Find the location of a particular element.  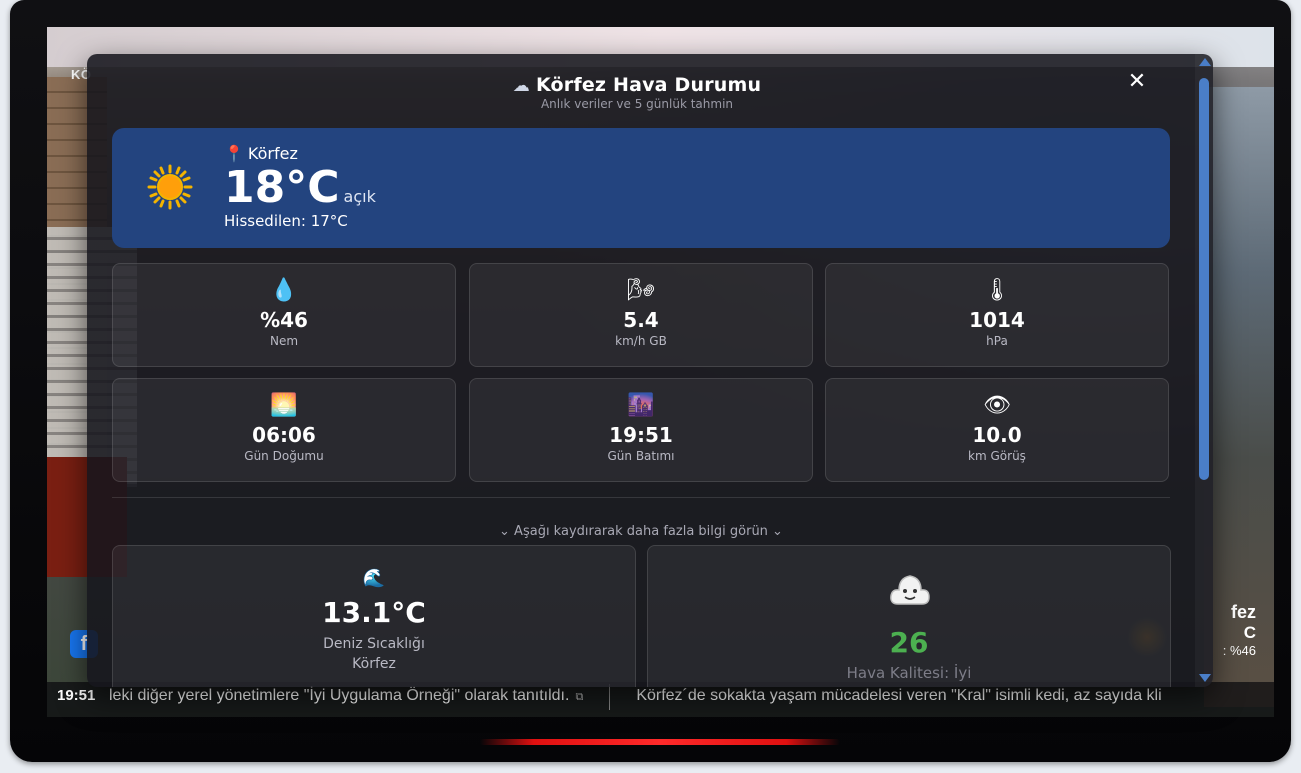

modal-subtitle: Anlık veriler ve 5 günlük tahmin is located at coordinates (637, 104).